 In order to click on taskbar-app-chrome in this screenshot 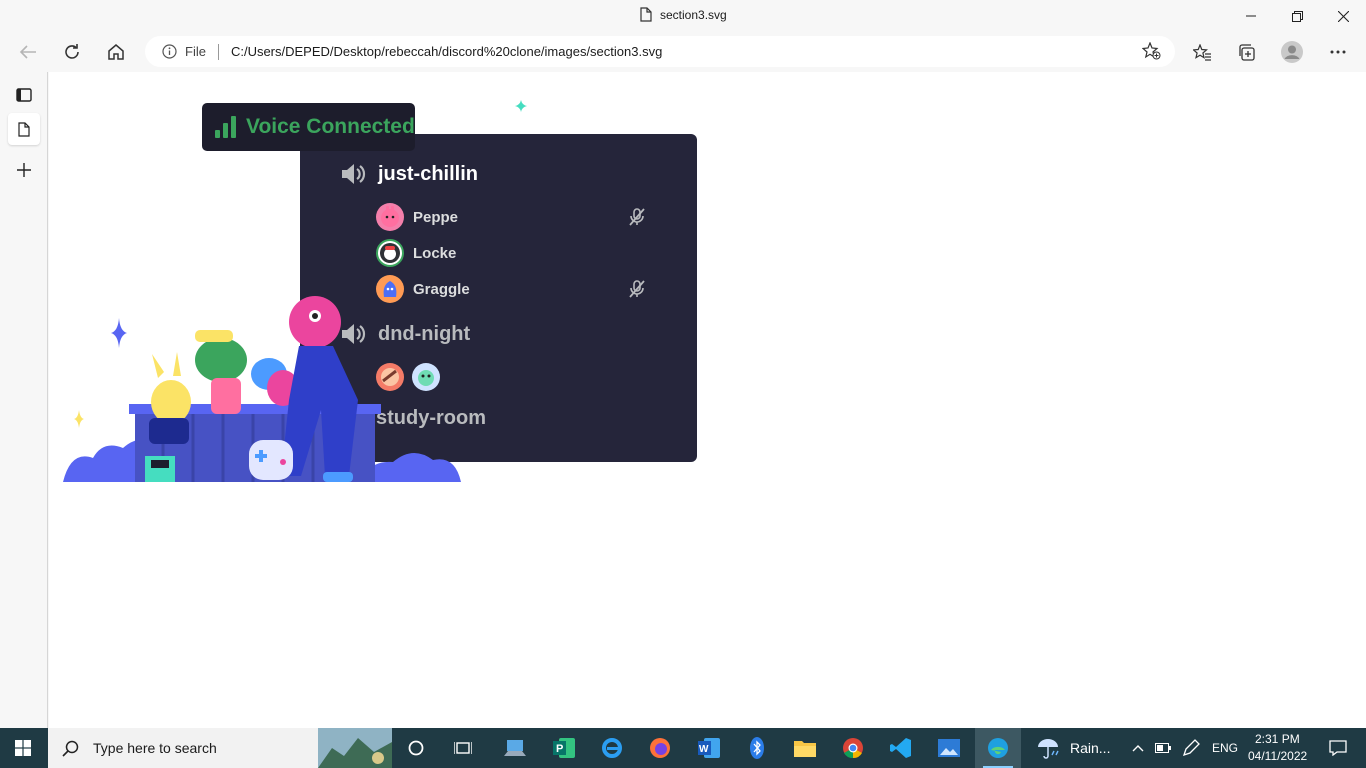, I will do `click(853, 748)`.